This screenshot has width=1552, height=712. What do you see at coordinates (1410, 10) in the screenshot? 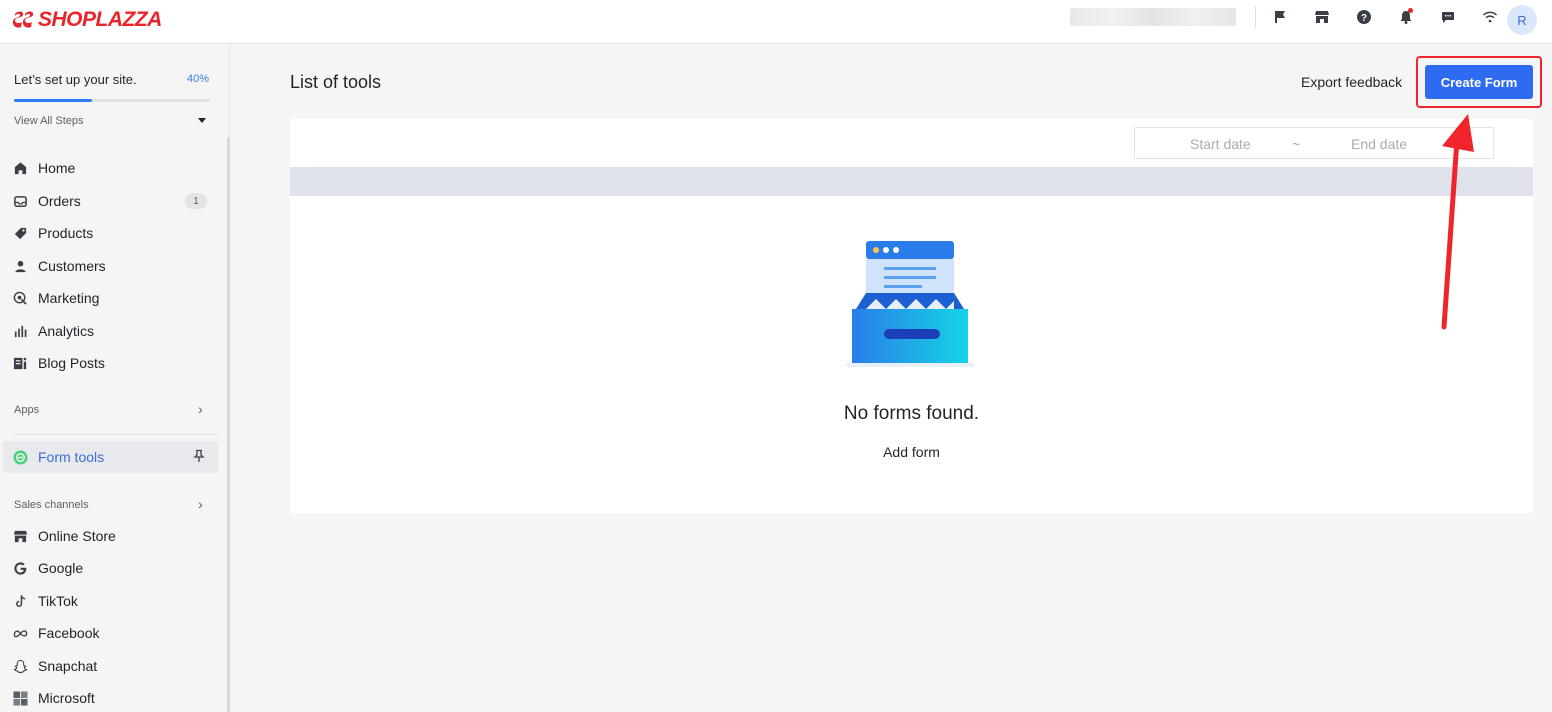
I see `notification-dot` at bounding box center [1410, 10].